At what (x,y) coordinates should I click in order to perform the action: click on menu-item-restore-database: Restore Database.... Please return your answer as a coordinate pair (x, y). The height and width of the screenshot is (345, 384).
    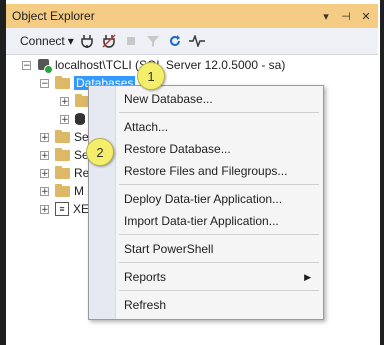
    Looking at the image, I should click on (177, 149).